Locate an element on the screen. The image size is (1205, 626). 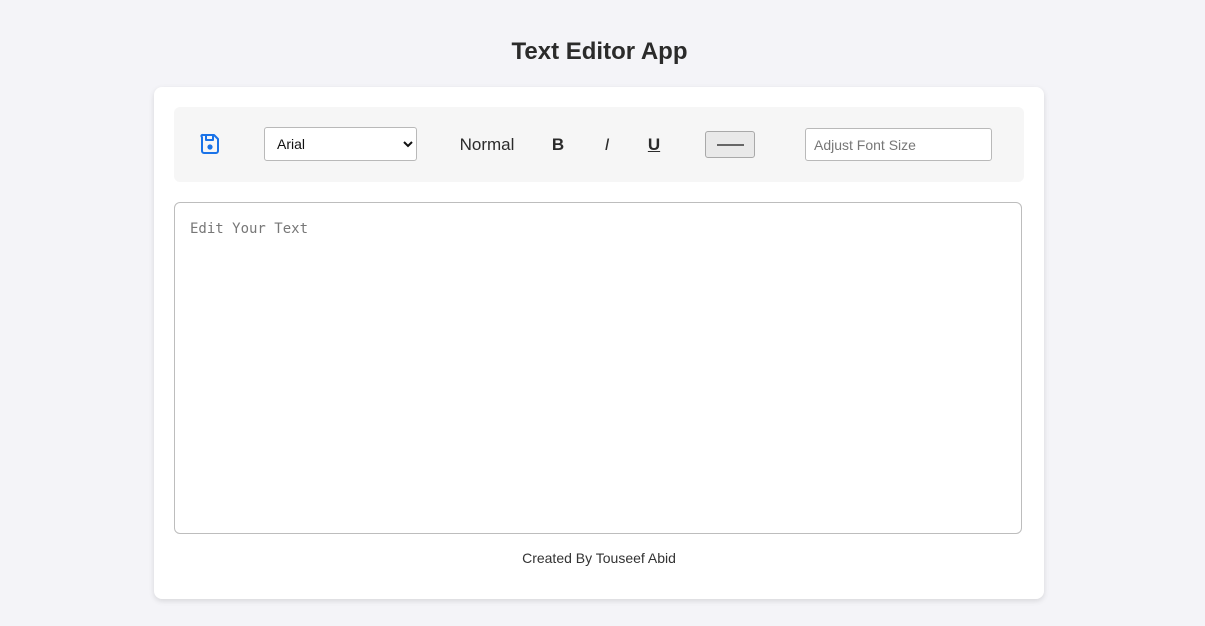
footer-credit: Created By Touseef Abid is located at coordinates (599, 558).